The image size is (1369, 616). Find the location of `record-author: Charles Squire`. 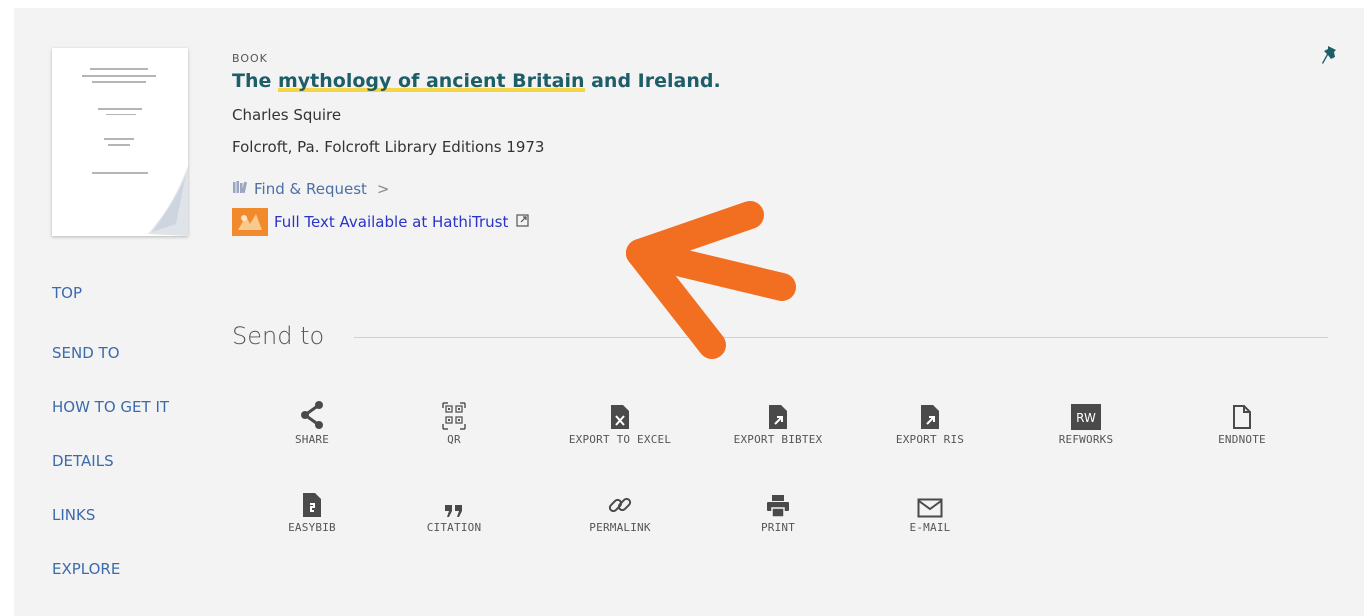

record-author: Charles Squire is located at coordinates (287, 115).